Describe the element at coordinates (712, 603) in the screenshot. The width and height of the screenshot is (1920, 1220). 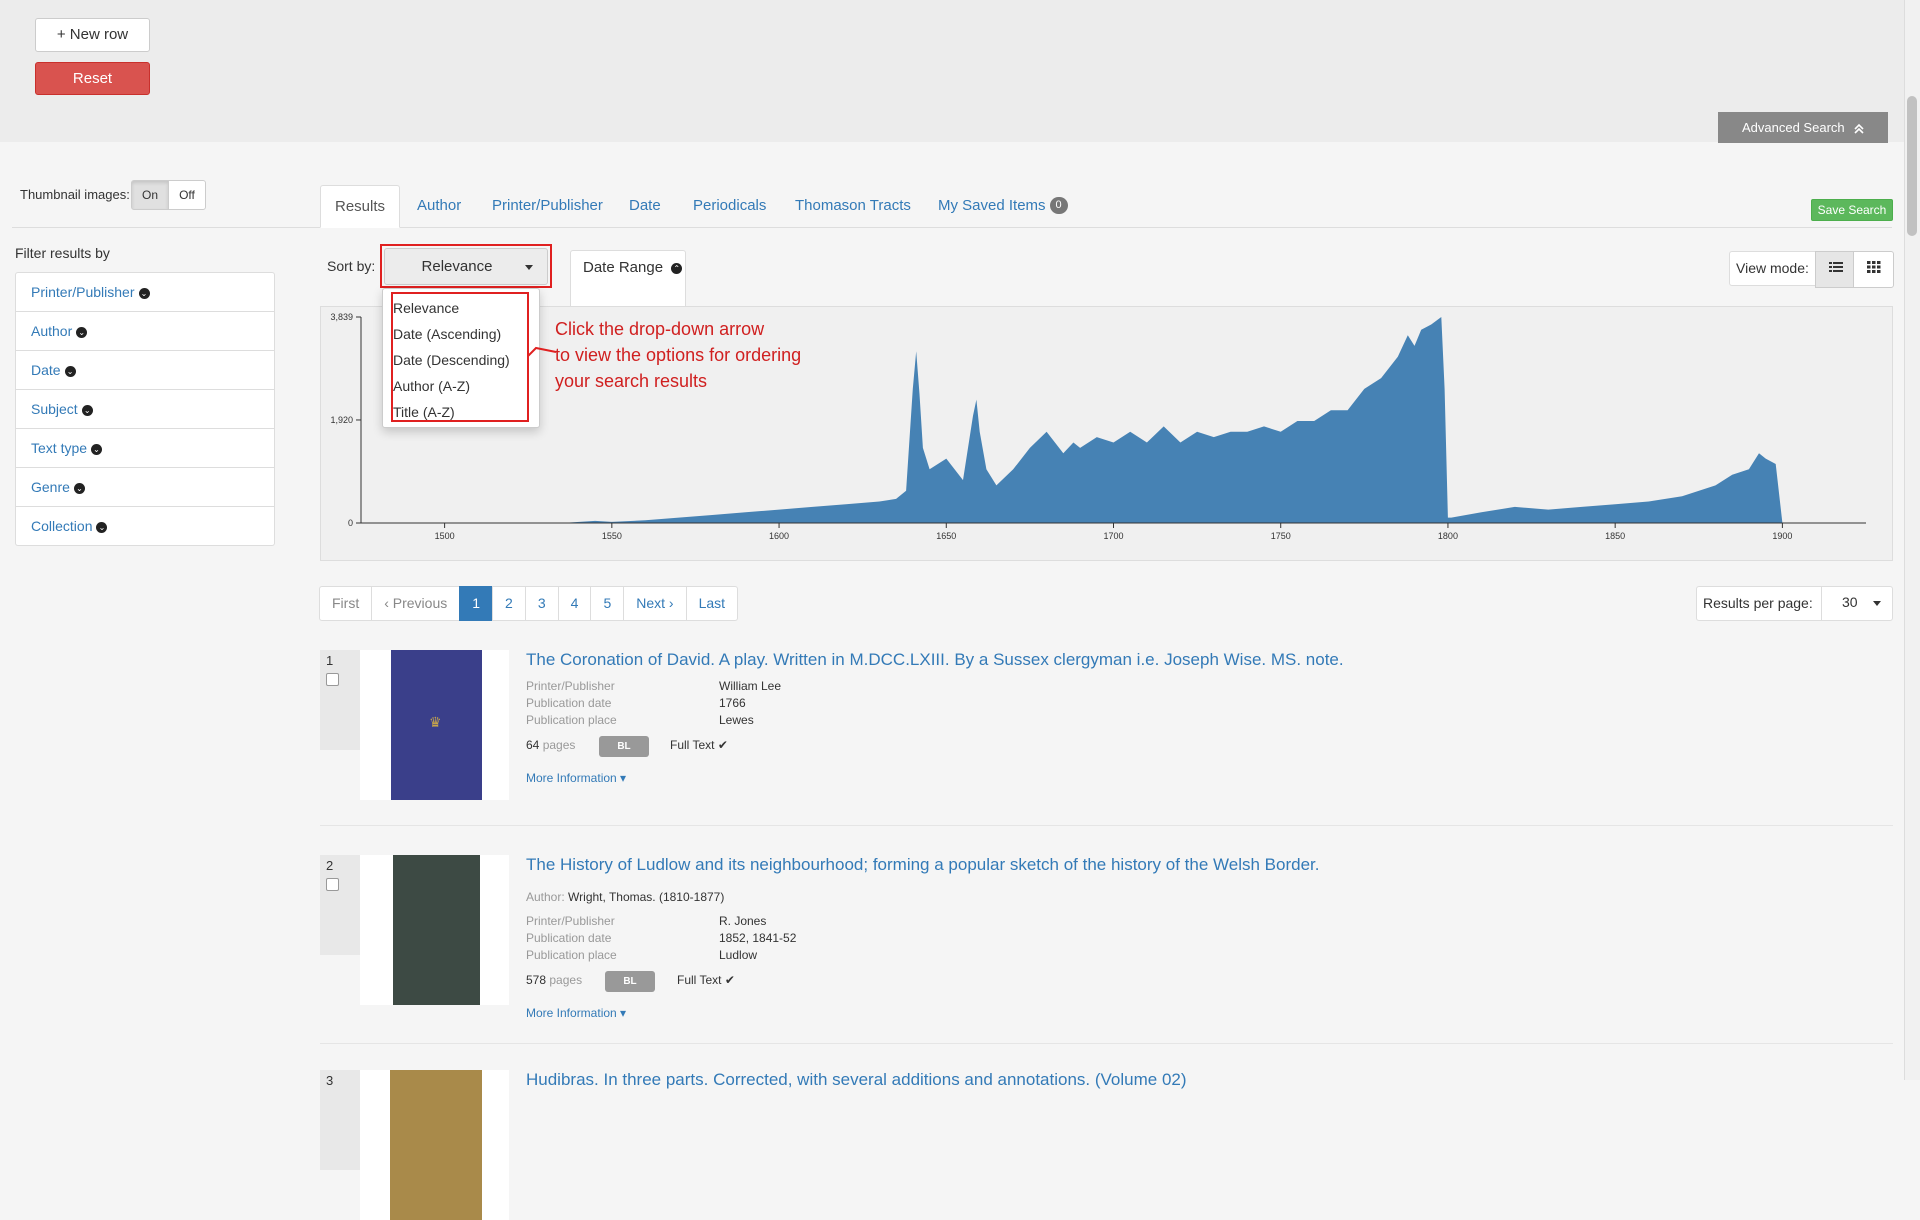
I see `page-last: Last` at that location.